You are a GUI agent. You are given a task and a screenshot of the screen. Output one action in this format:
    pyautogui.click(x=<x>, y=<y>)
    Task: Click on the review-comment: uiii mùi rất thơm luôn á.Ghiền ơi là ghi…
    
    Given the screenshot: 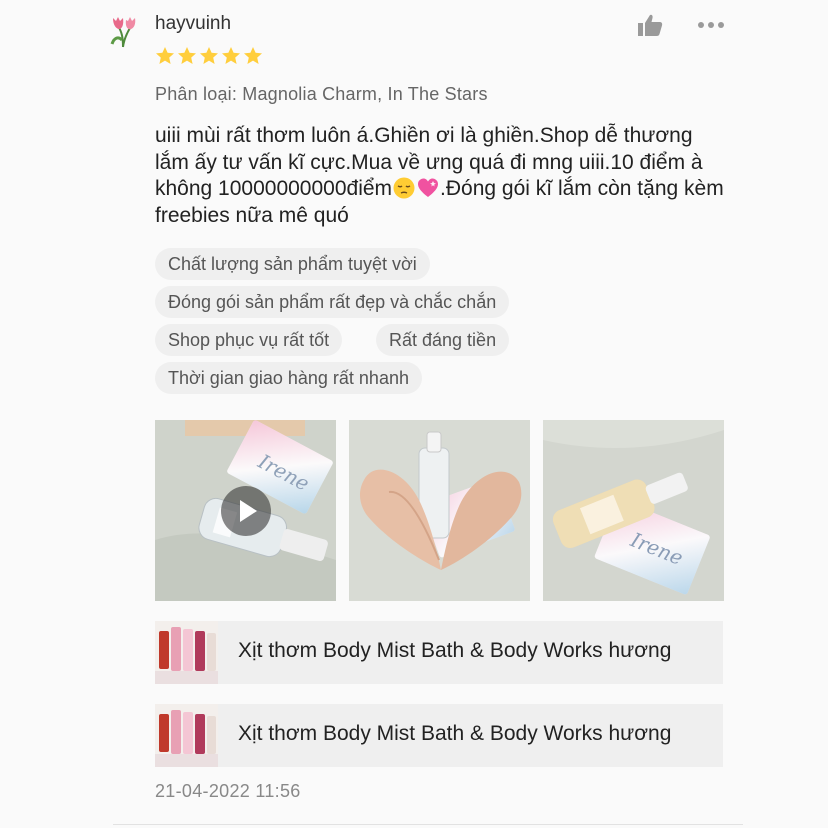 What is the action you would take?
    pyautogui.click(x=440, y=176)
    